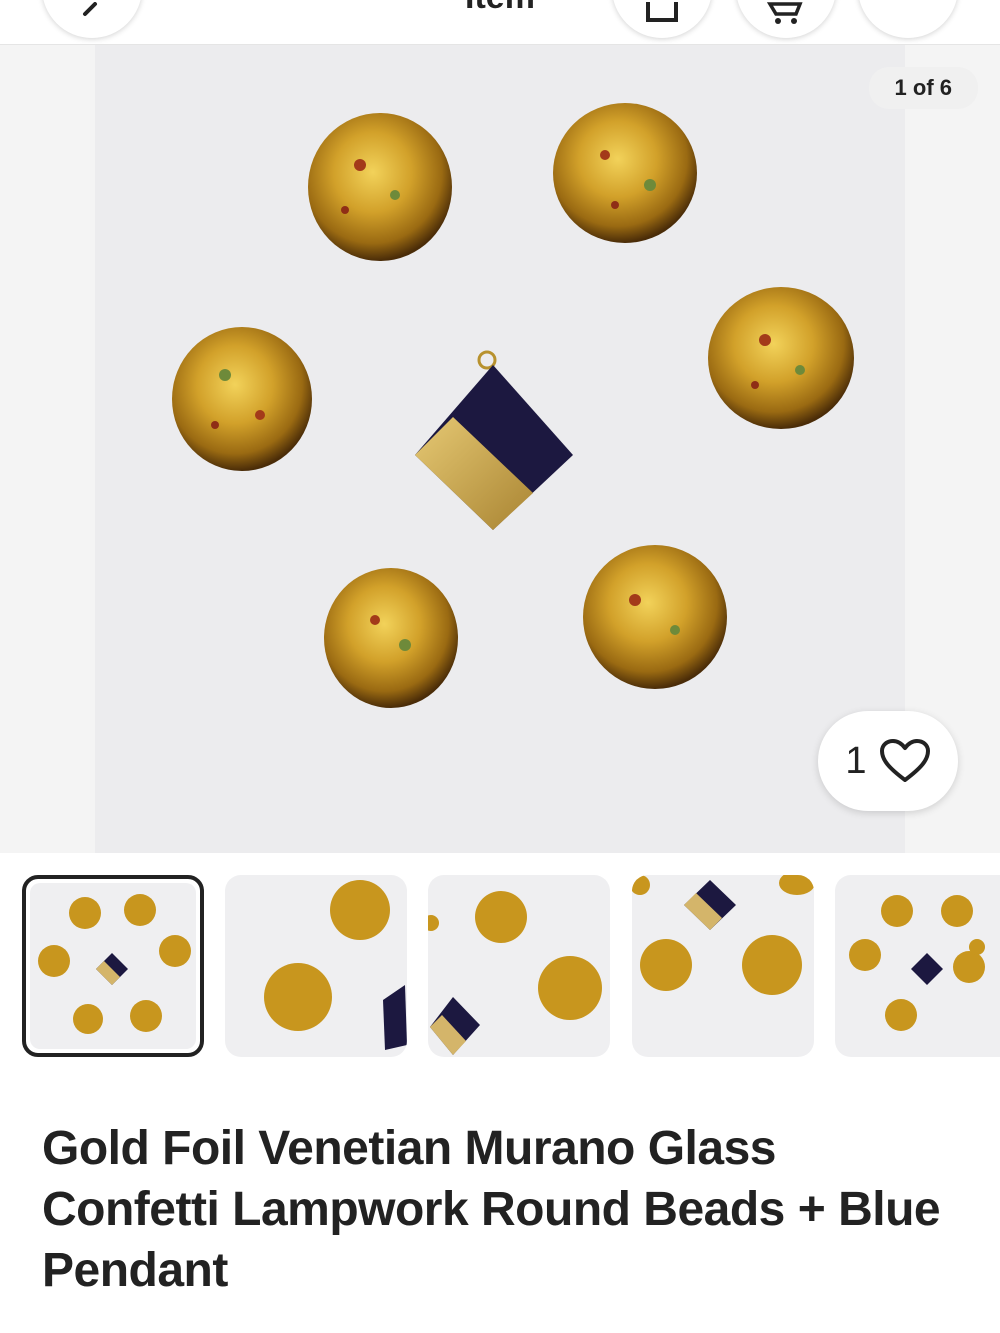 The image size is (1000, 1333). Describe the element at coordinates (662, 12) in the screenshot. I see `share-icon` at that location.